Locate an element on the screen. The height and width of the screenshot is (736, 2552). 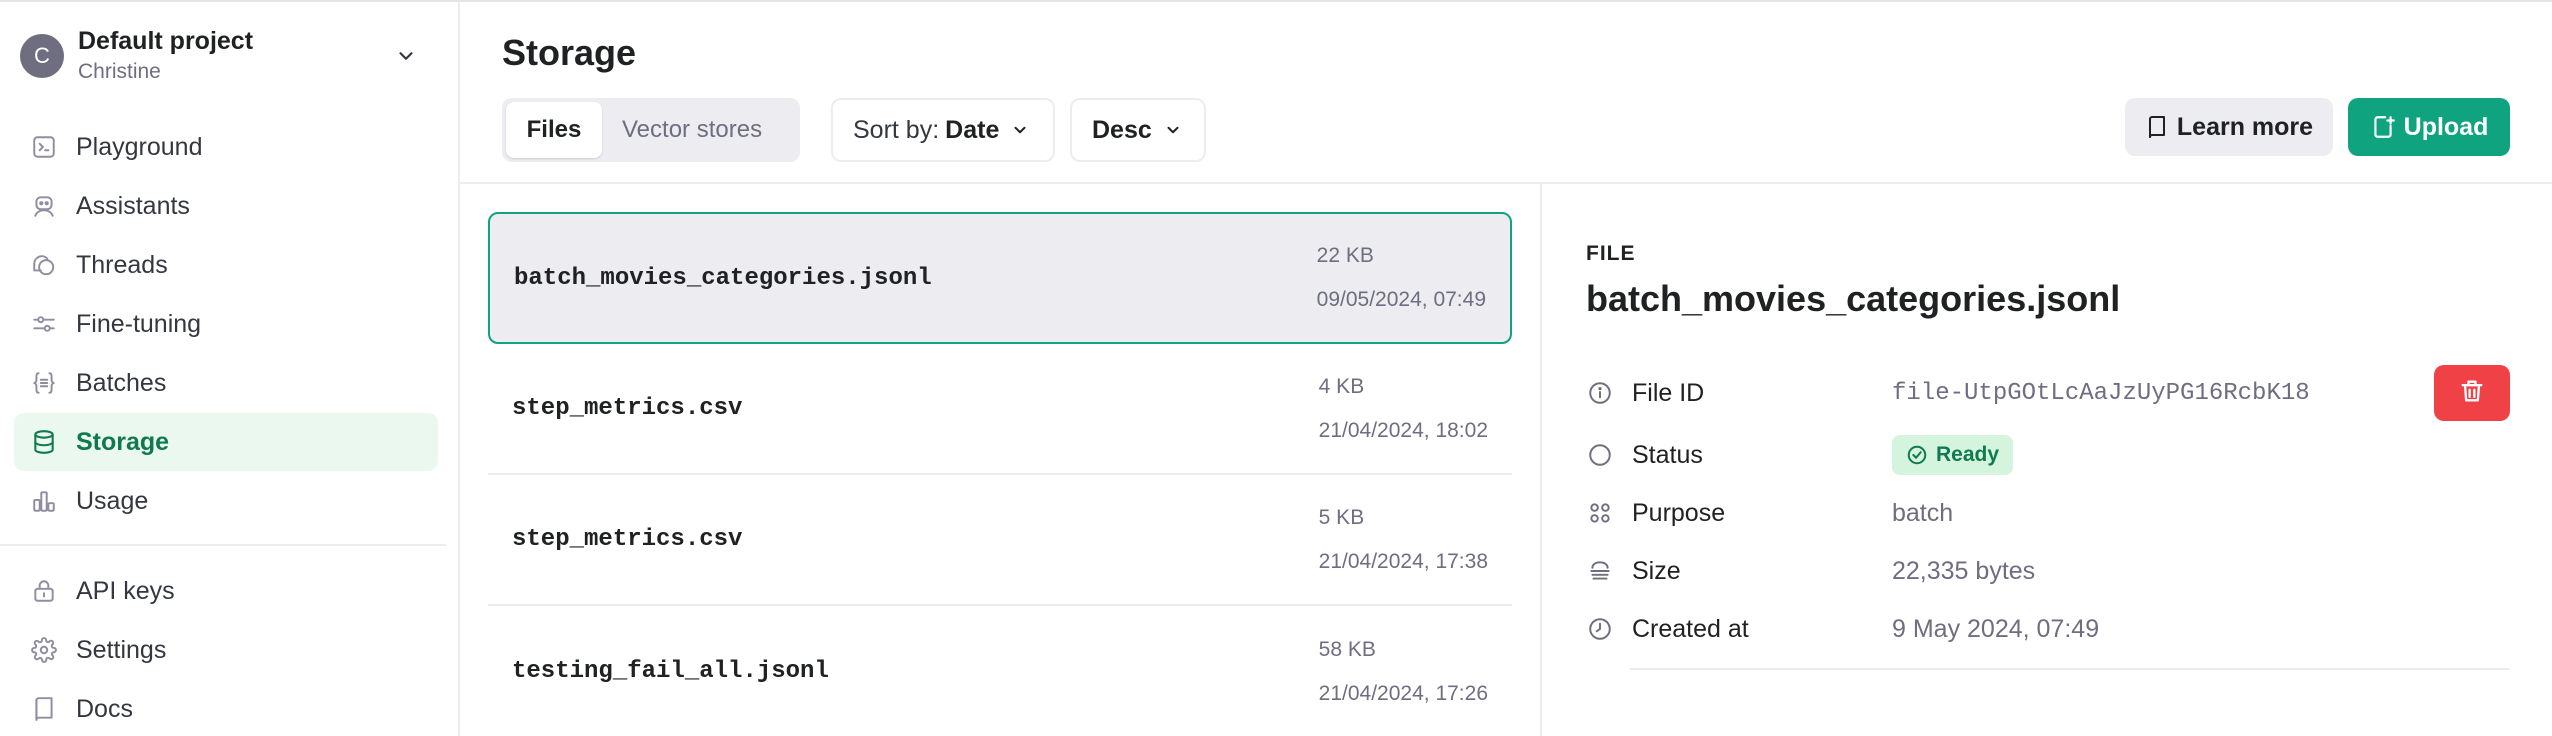
circle-icon is located at coordinates (1600, 455).